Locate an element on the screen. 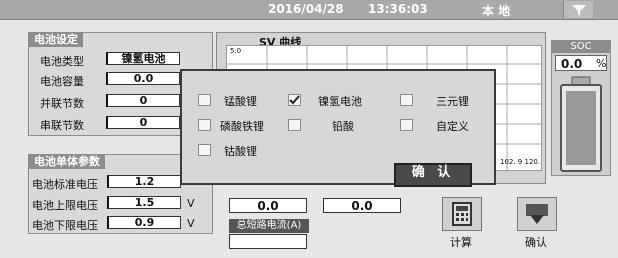  calculate-button is located at coordinates (462, 214).